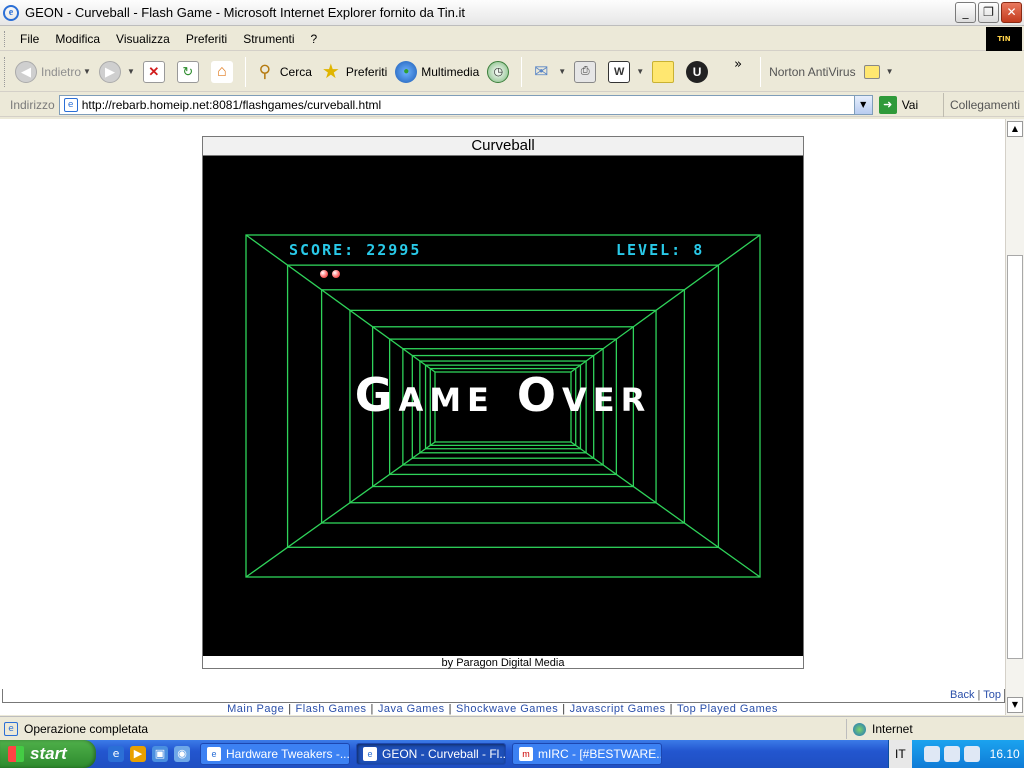 The height and width of the screenshot is (768, 1024). Describe the element at coordinates (394, 250) in the screenshot. I see `score-value: 22995` at that location.